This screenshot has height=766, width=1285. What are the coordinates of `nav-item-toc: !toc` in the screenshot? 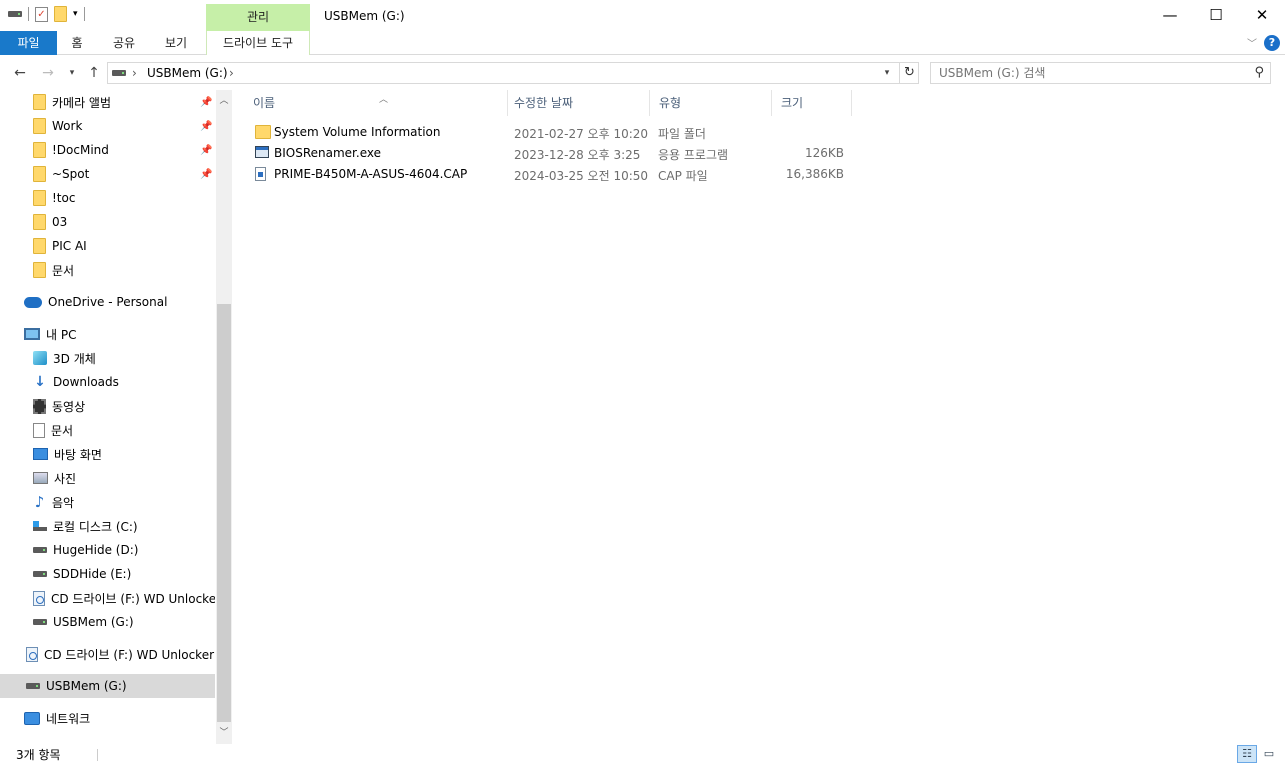 It's located at (107, 198).